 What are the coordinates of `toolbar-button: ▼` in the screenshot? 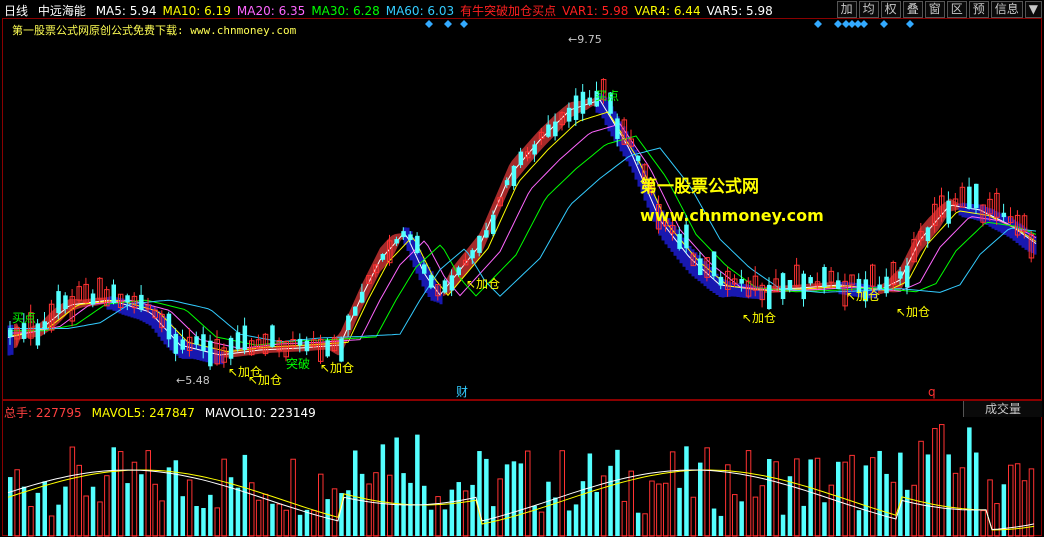 It's located at (1033, 9).